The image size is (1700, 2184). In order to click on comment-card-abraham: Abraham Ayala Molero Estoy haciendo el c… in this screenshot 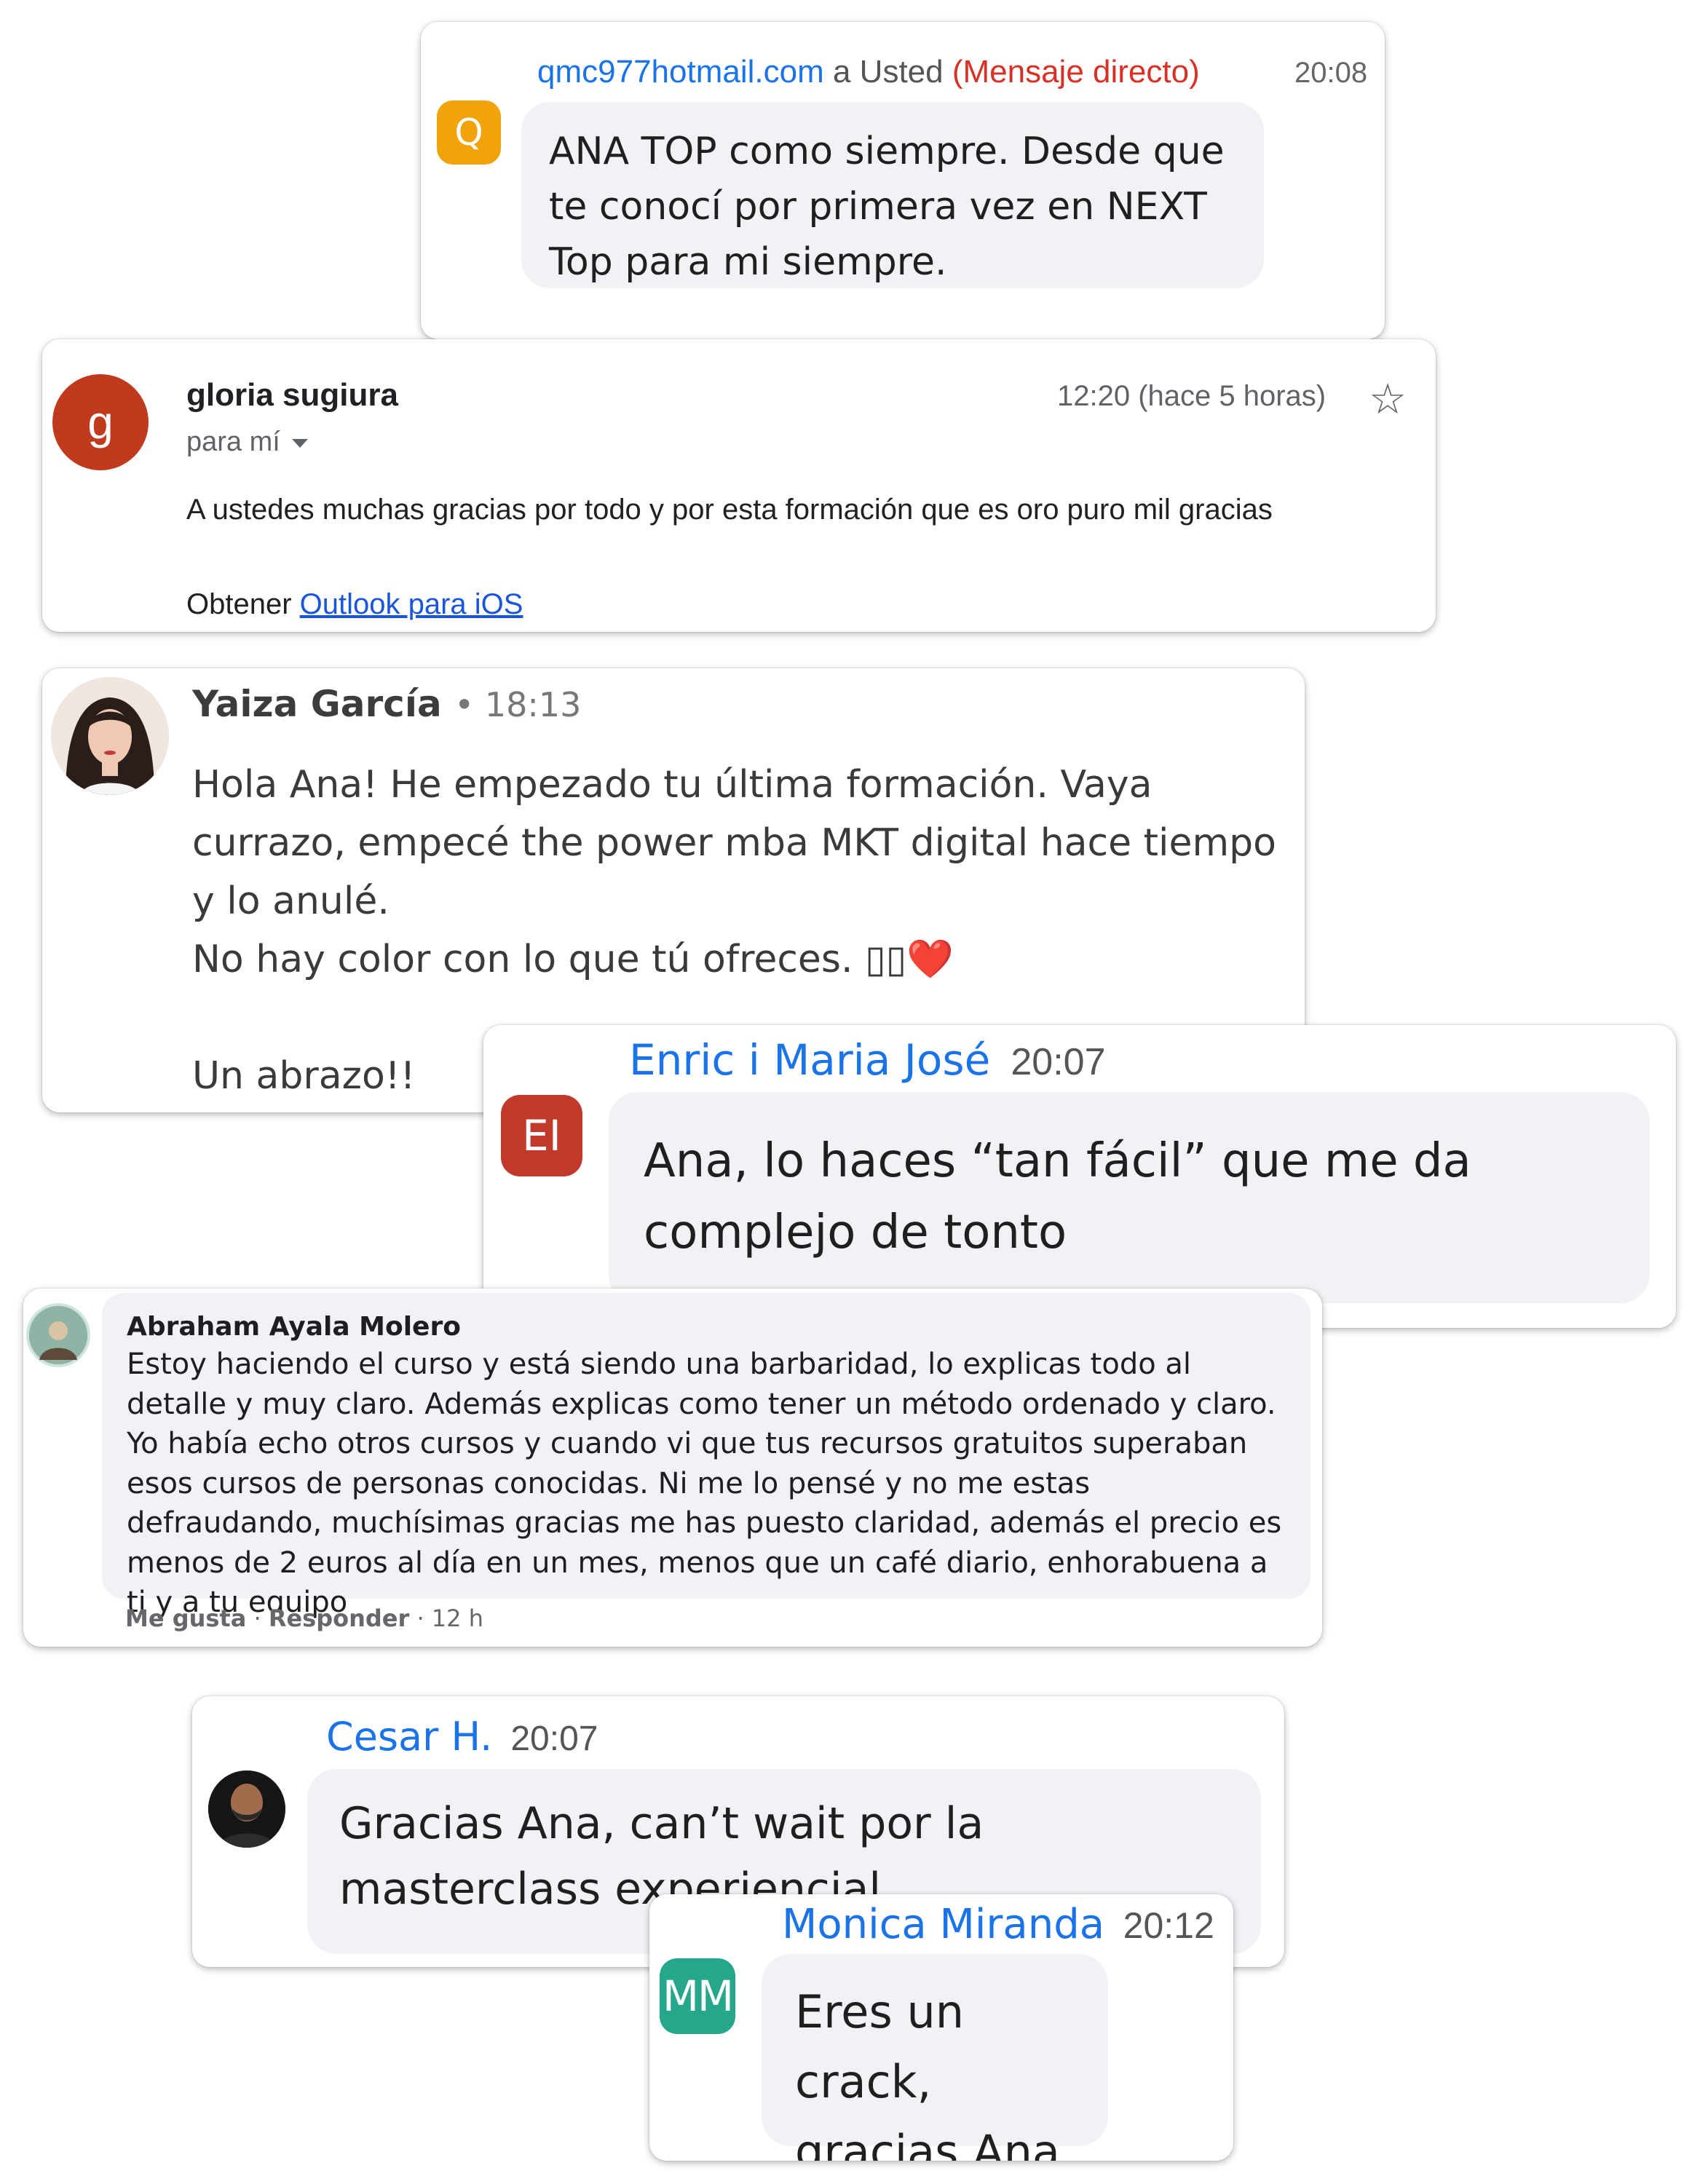, I will do `click(672, 1468)`.